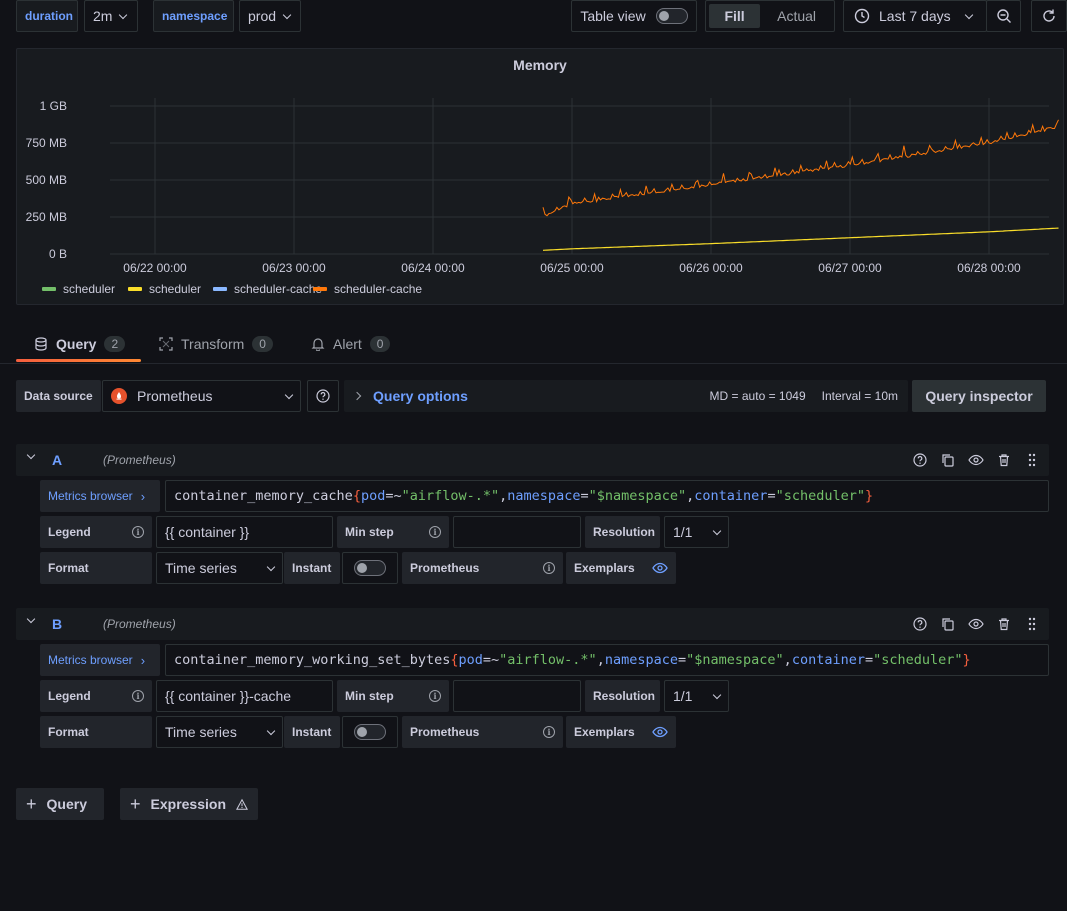 The width and height of the screenshot is (1067, 911). Describe the element at coordinates (244, 696) in the screenshot. I see `legend-input-b: {{ container }}-cache` at that location.